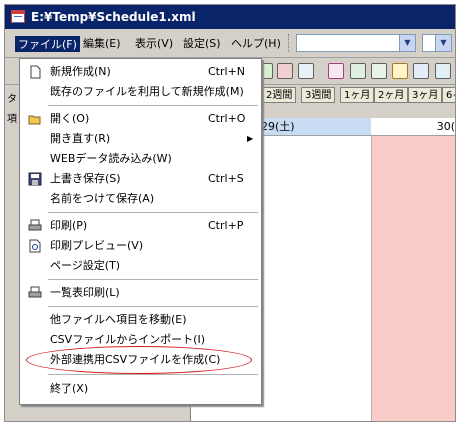  What do you see at coordinates (69, 388) in the screenshot?
I see `menu-item-exit-label: 終了(X)` at bounding box center [69, 388].